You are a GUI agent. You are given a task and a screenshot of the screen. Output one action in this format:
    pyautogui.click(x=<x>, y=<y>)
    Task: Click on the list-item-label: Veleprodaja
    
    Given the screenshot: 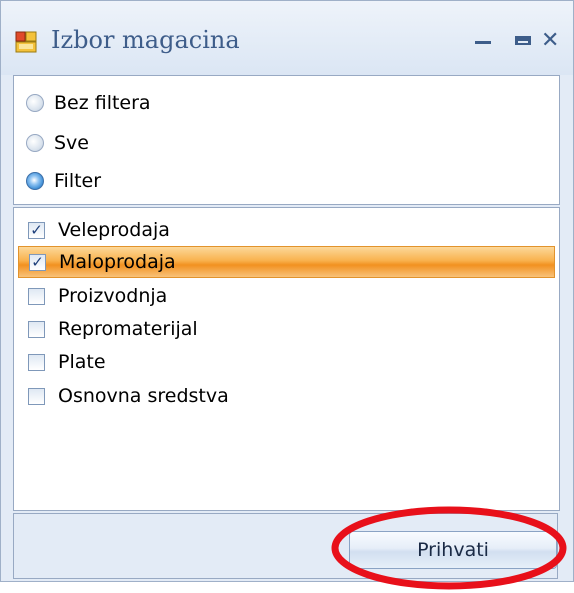 What is the action you would take?
    pyautogui.click(x=114, y=230)
    